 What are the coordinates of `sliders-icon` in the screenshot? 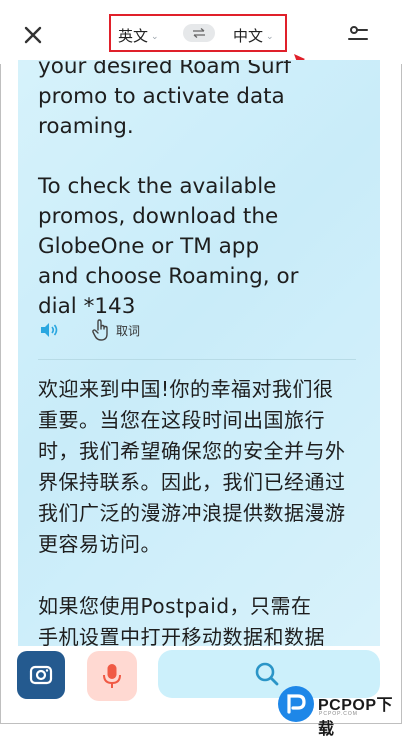 It's located at (358, 33).